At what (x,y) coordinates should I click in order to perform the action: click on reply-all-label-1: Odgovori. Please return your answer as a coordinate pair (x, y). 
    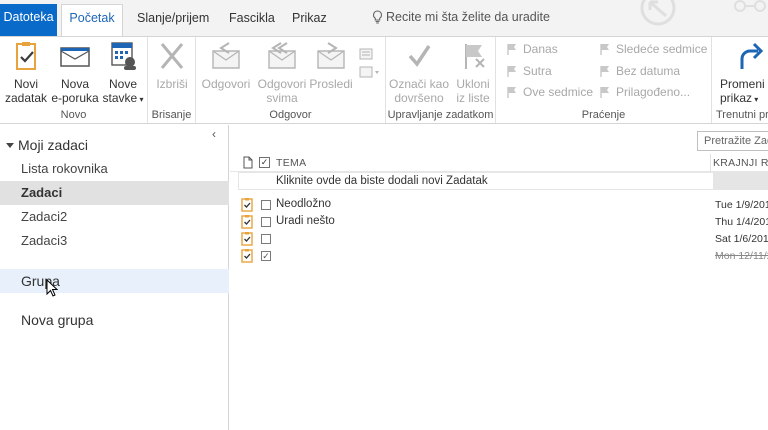
    Looking at the image, I should click on (282, 84).